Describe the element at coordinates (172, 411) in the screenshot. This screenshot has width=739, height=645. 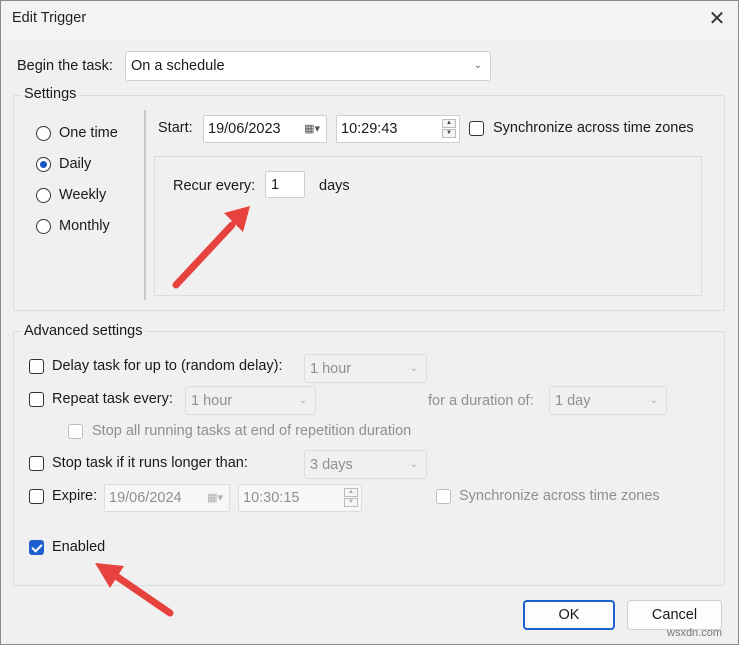
I see `annotation-arrows` at that location.